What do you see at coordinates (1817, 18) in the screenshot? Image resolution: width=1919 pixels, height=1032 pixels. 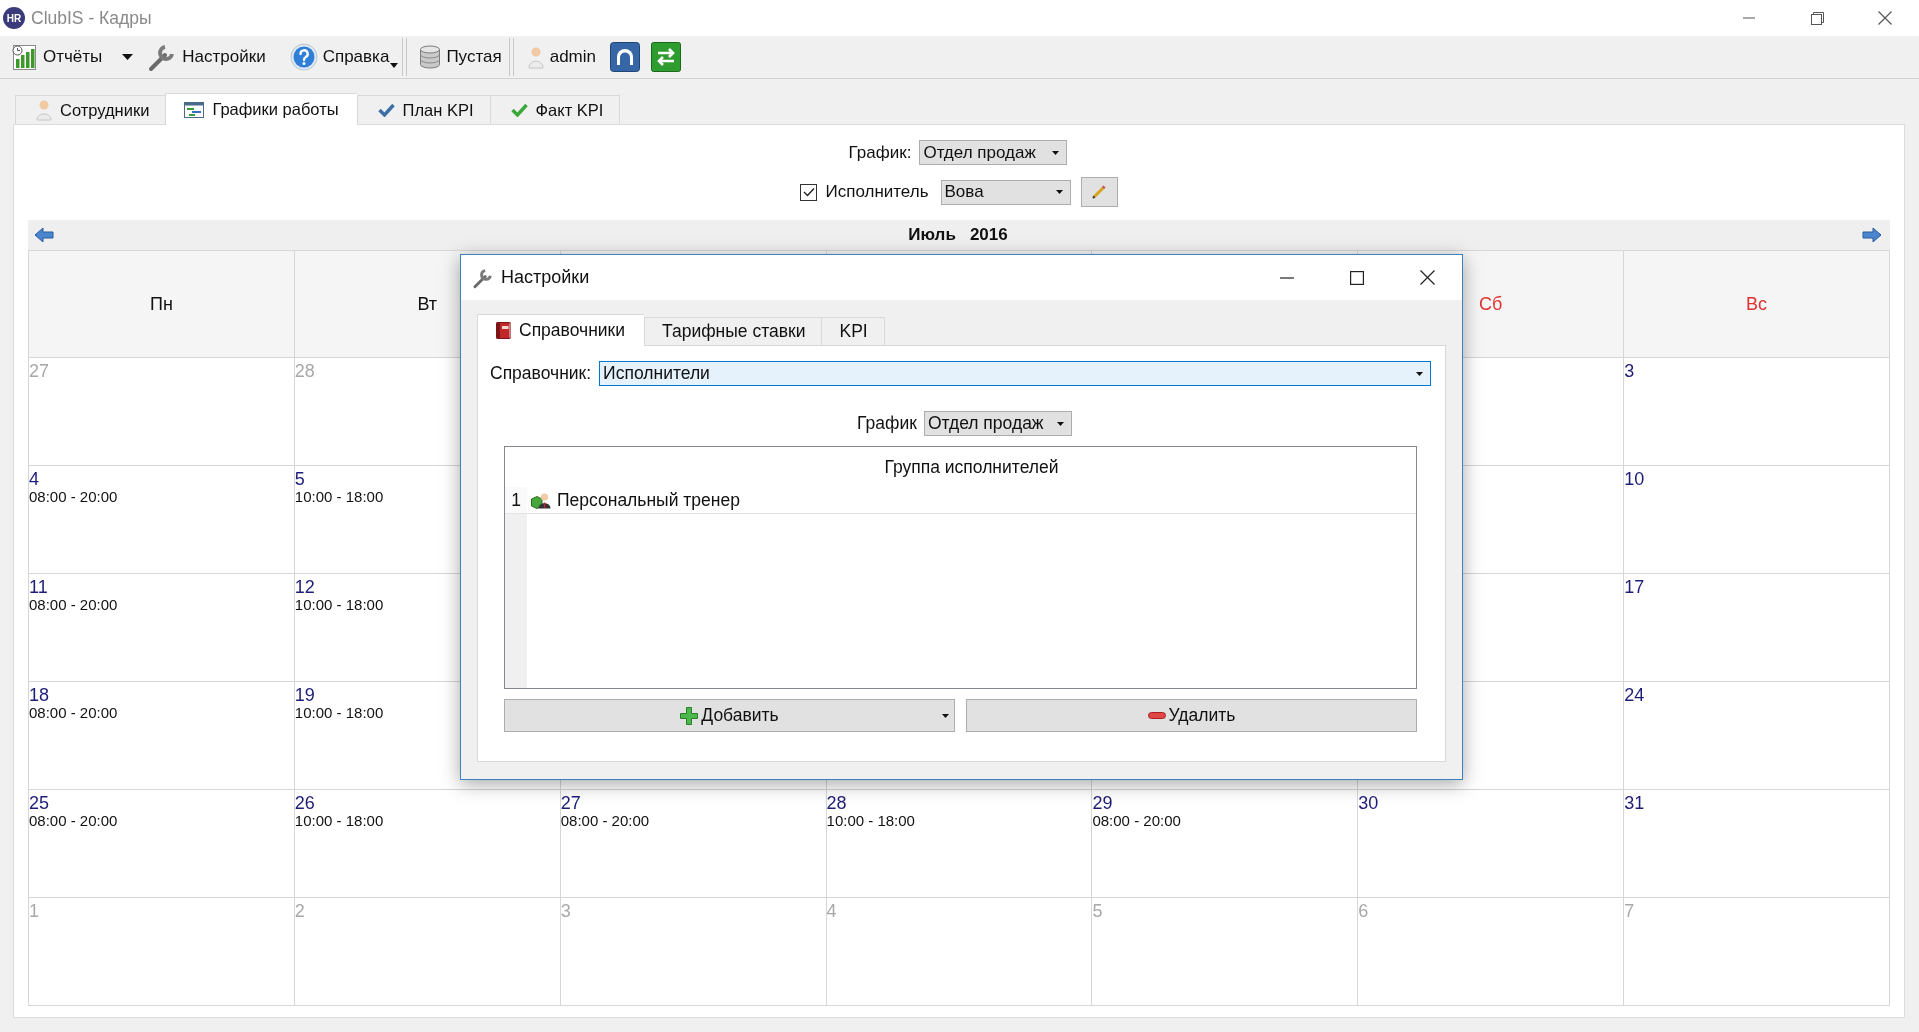 I see `restore-icon` at bounding box center [1817, 18].